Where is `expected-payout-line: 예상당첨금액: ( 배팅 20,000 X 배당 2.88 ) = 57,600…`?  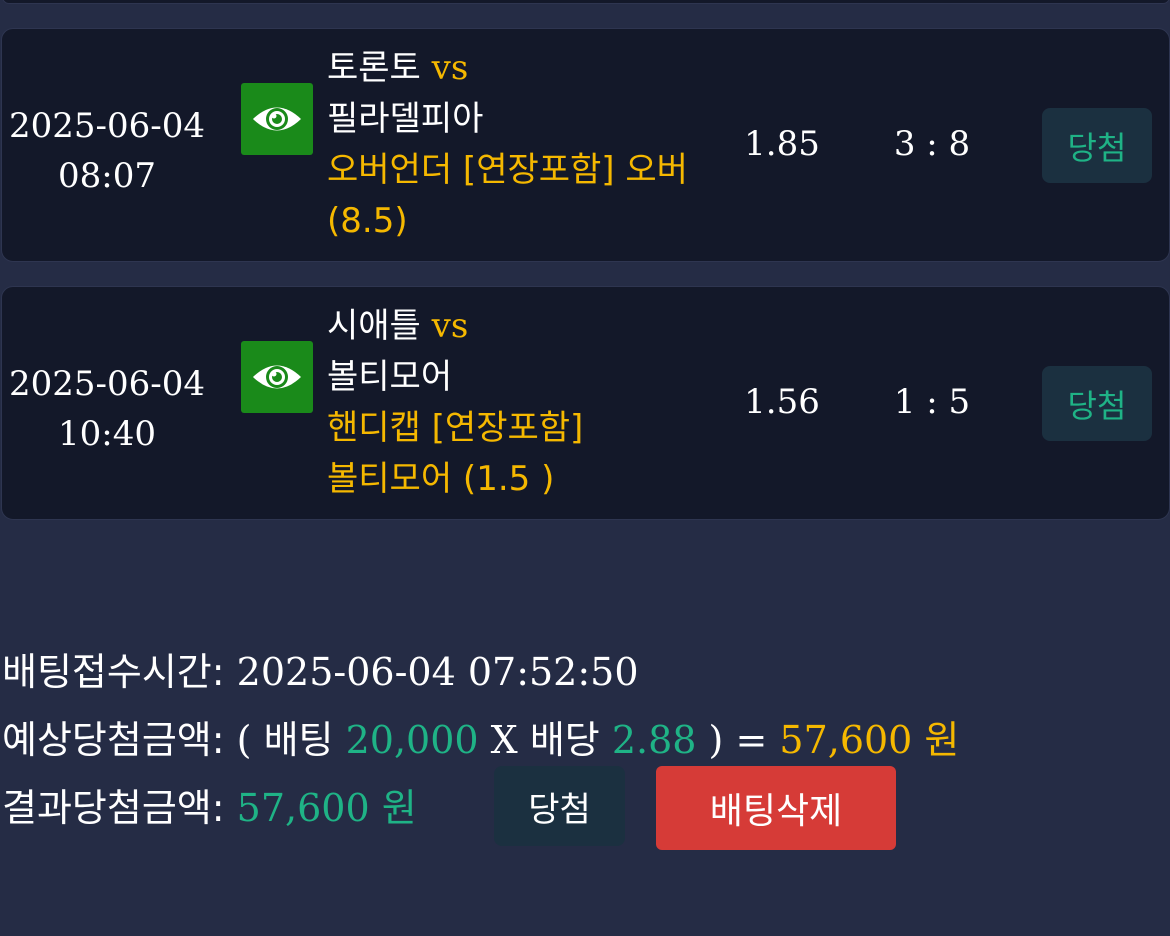 expected-payout-line: 예상당첨금액: ( 배팅 20,000 X 배당 2.88 ) = 57,600… is located at coordinates (480, 740).